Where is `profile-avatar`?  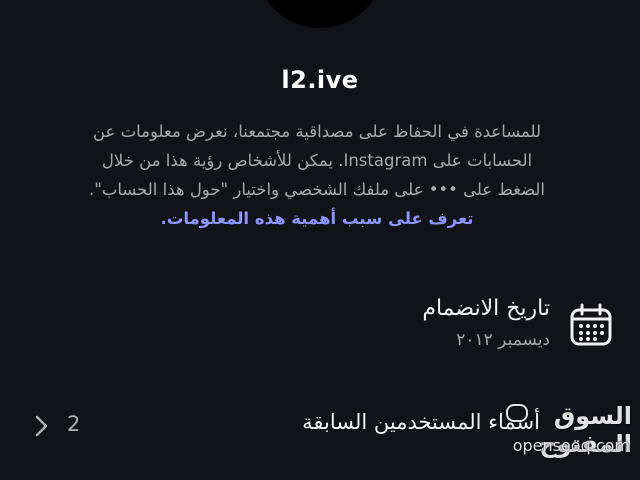
profile-avatar is located at coordinates (320, 14).